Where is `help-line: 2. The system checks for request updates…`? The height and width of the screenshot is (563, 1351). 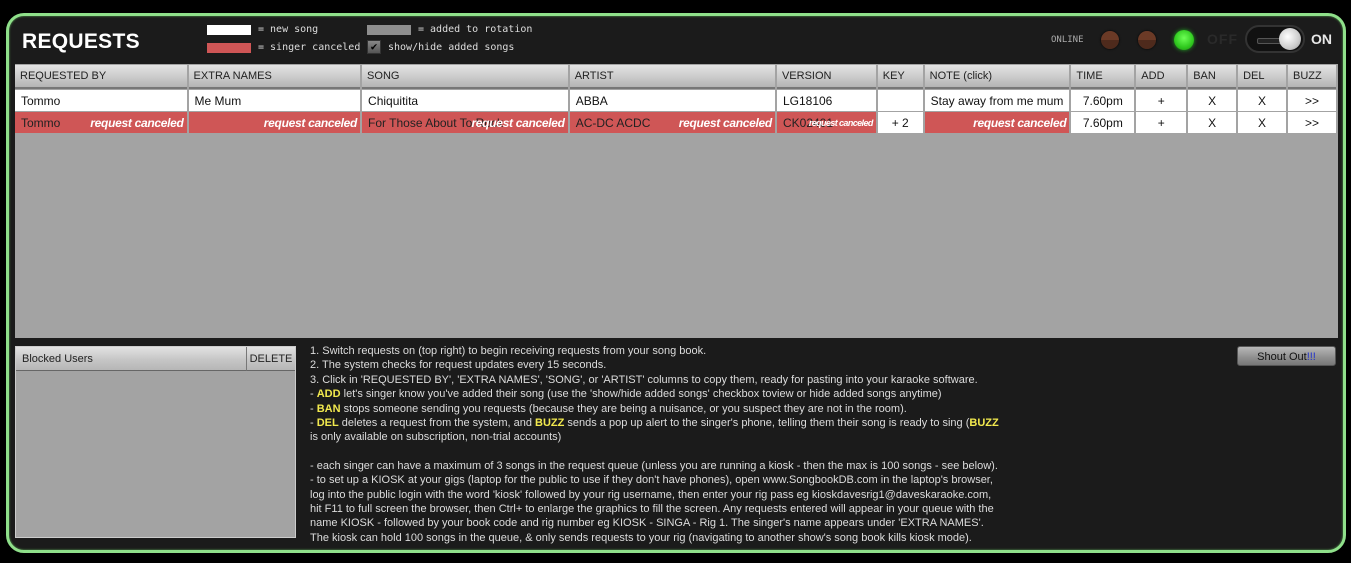 help-line: 2. The system checks for request updates… is located at coordinates (458, 365).